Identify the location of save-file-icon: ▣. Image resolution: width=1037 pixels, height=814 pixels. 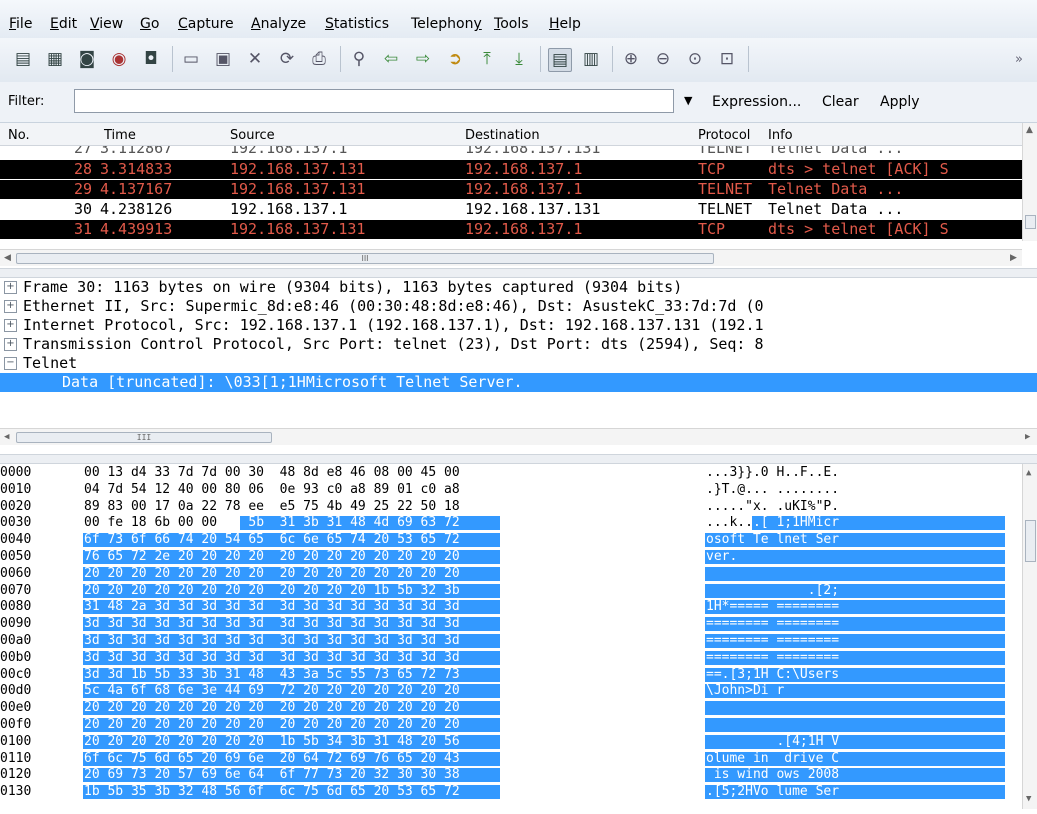
(223, 59).